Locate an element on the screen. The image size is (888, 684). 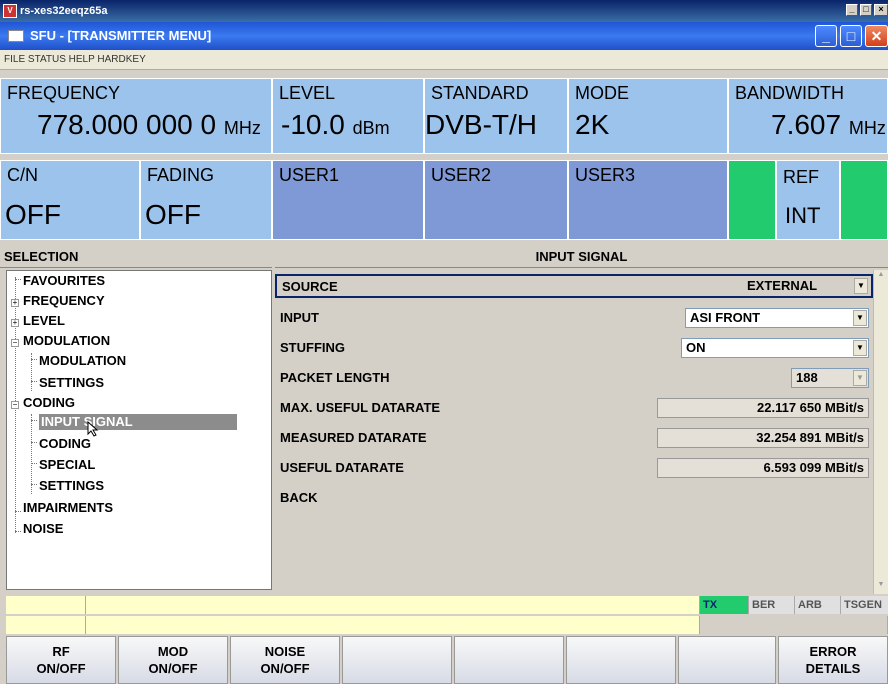
tree-item-coding: CODING is located at coordinates (49, 403).